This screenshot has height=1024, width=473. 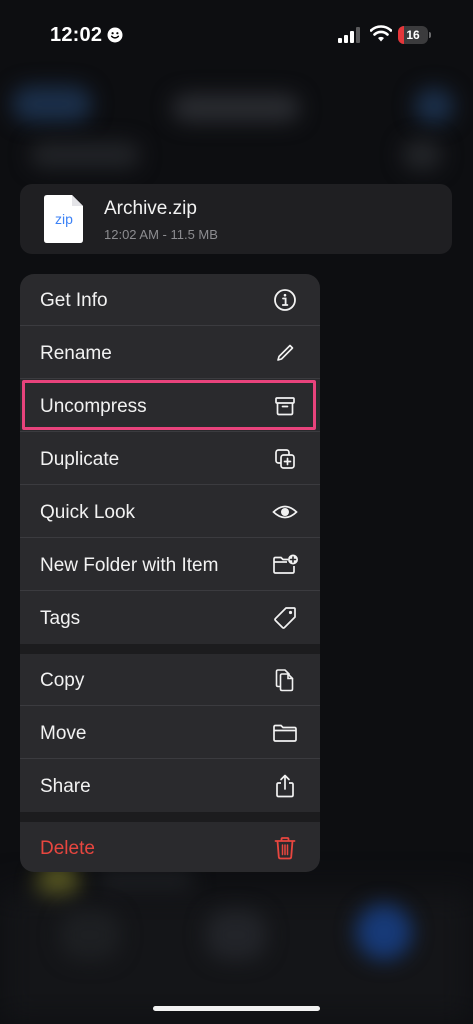 What do you see at coordinates (285, 564) in the screenshot?
I see `folder-plus-icon` at bounding box center [285, 564].